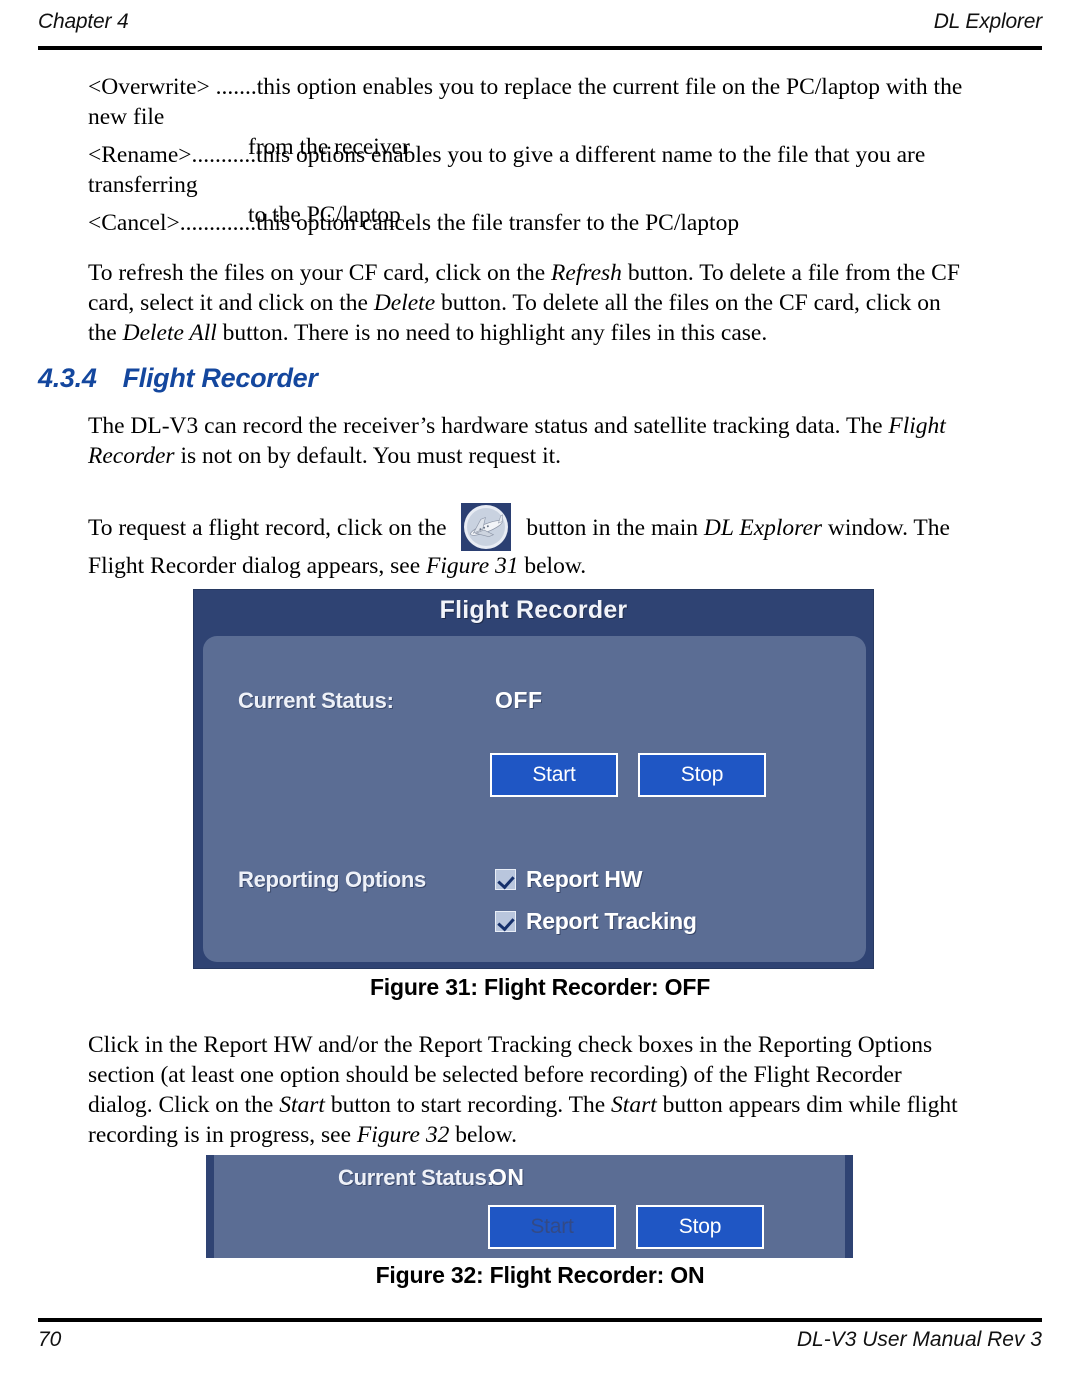 Image resolution: width=1080 pixels, height=1388 pixels. Describe the element at coordinates (540, 1320) in the screenshot. I see `footer-rule` at that location.